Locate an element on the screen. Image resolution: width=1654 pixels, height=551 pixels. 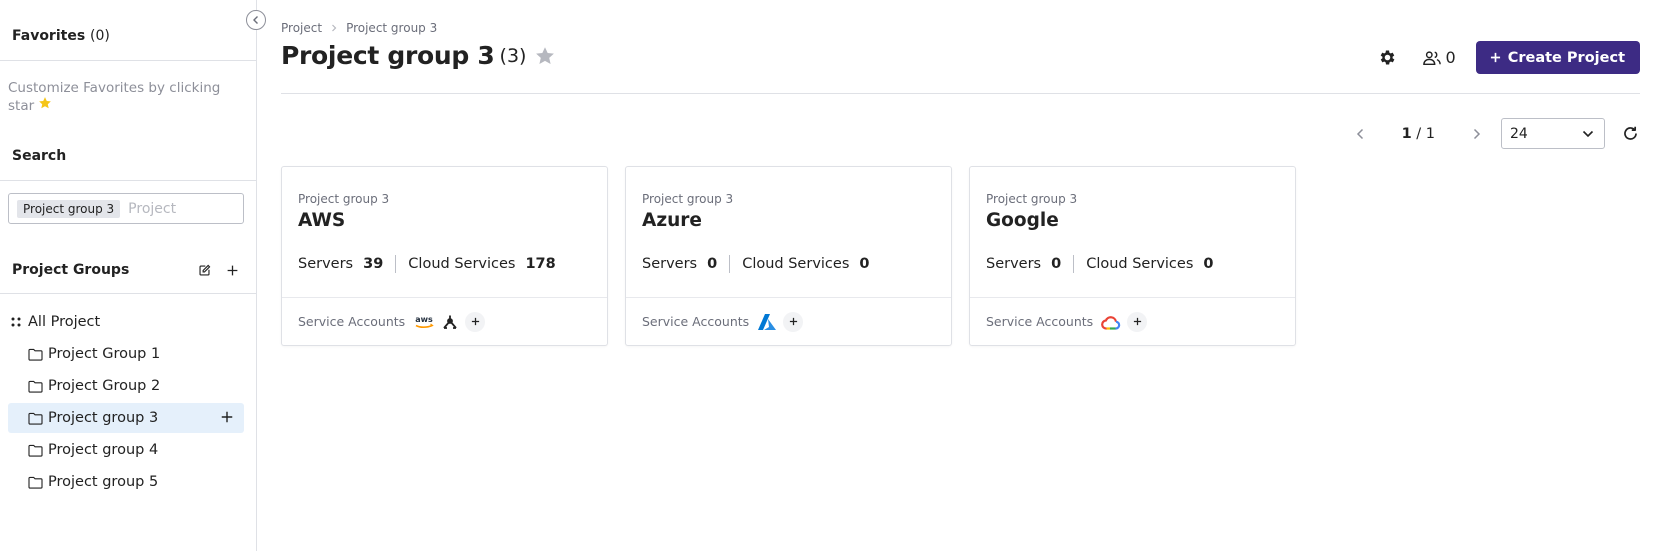
card-stats: Servers 39 Cloud Services 178 is located at coordinates (427, 264).